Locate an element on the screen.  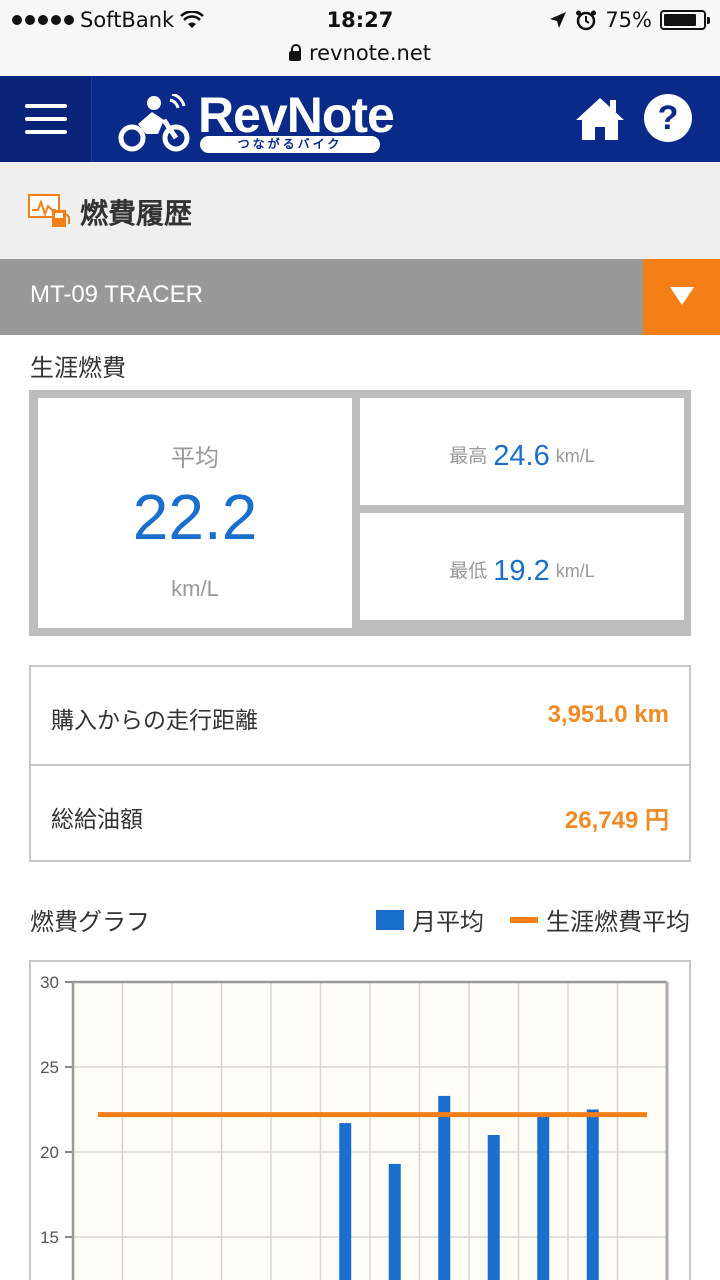
vehicle-dropdown-button is located at coordinates (681, 297).